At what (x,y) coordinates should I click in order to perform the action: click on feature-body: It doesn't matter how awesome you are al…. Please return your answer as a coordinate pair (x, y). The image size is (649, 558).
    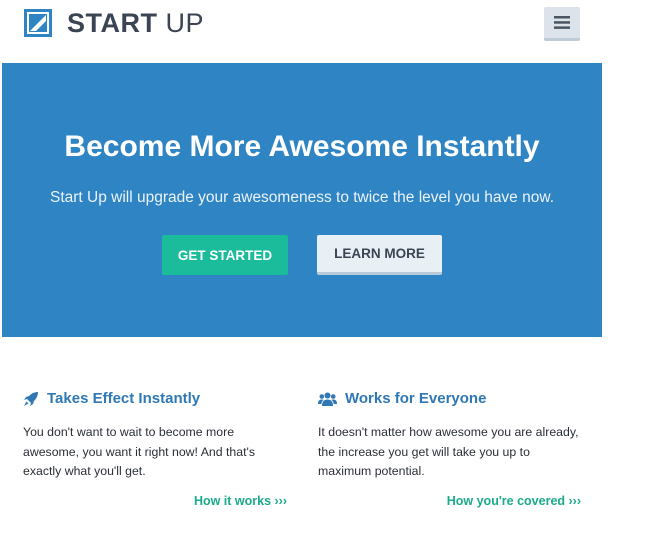
    Looking at the image, I should click on (448, 451).